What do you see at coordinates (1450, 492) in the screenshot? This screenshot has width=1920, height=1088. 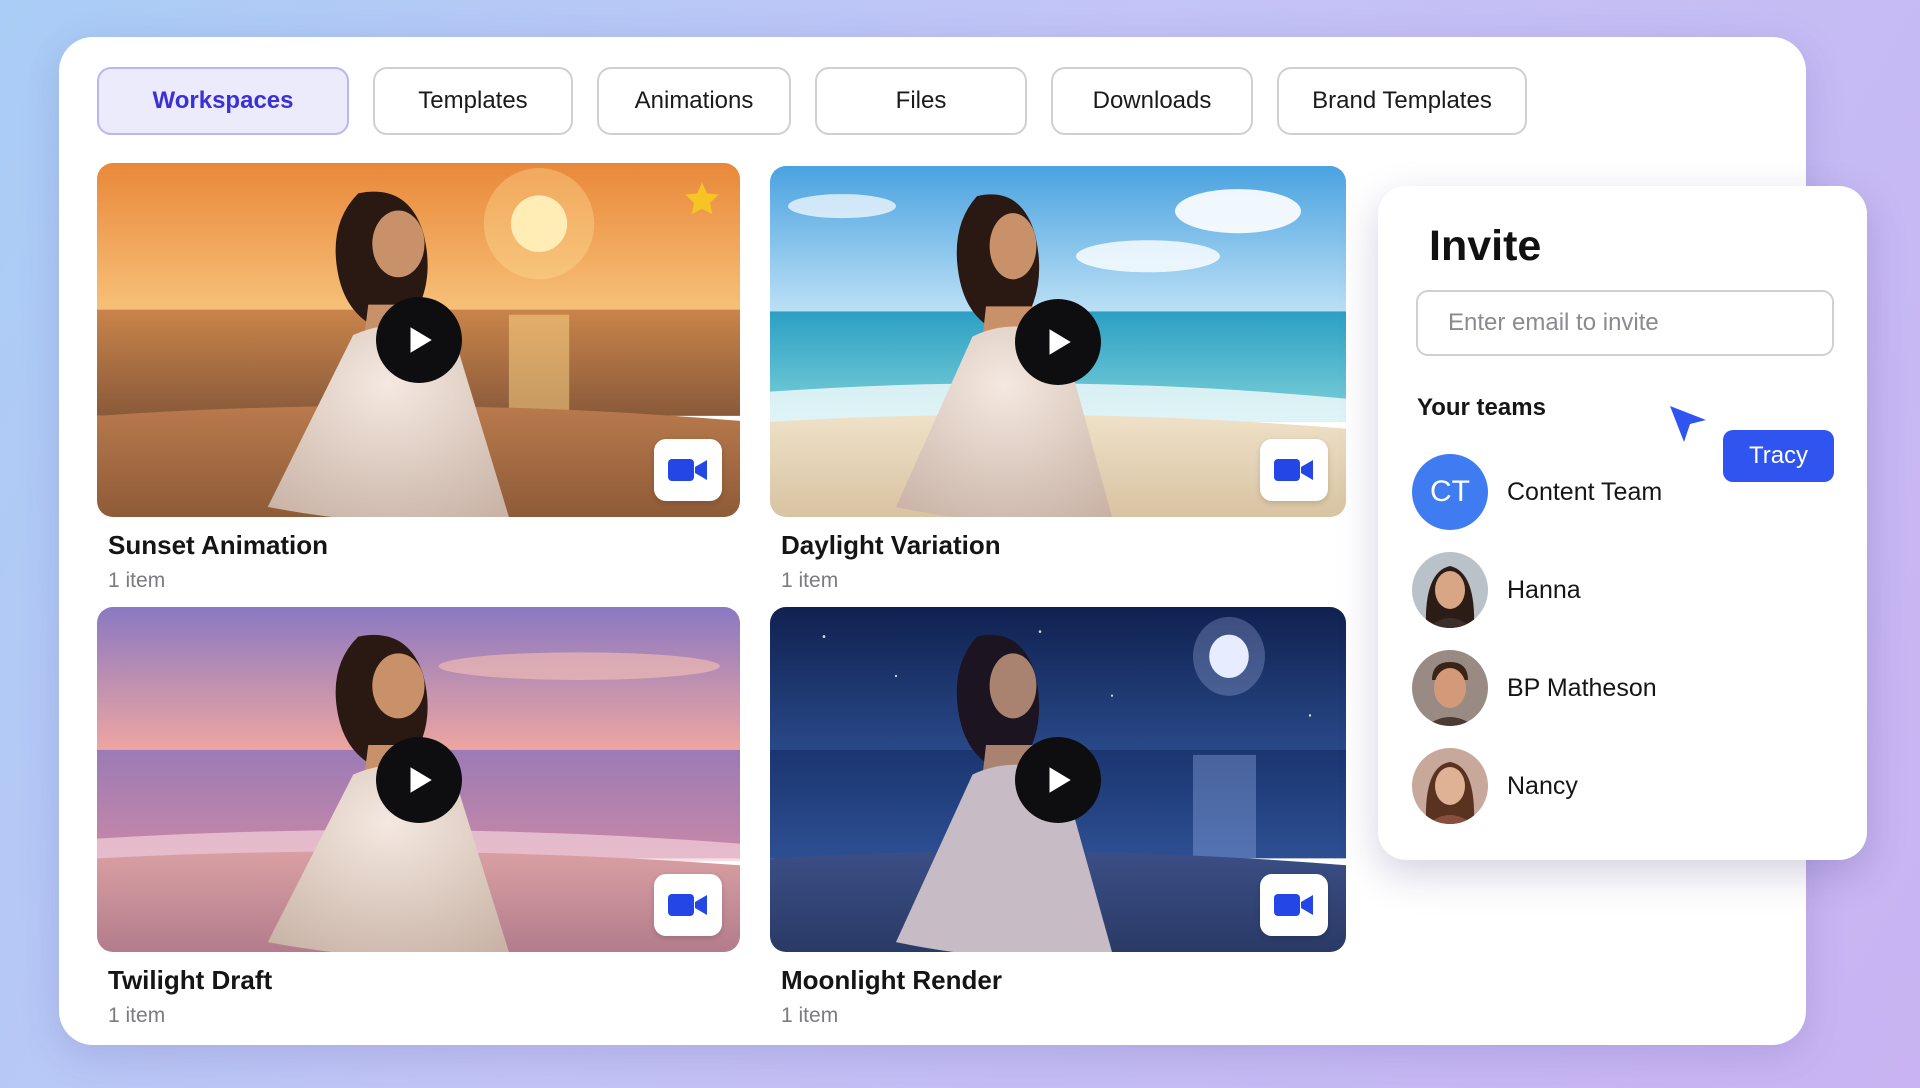 I see `team-avatar: CT` at bounding box center [1450, 492].